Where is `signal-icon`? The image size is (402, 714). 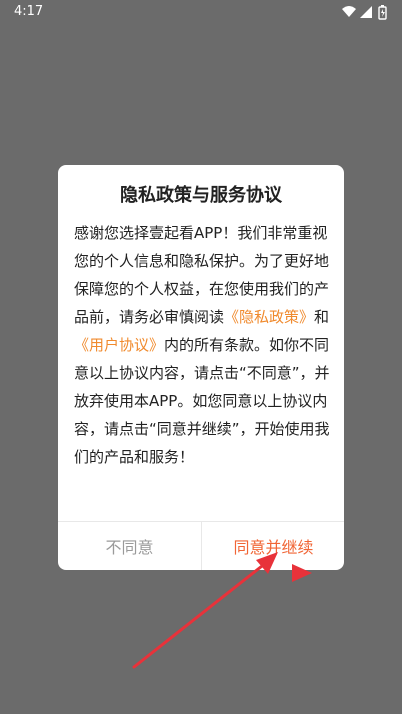
signal-icon is located at coordinates (366, 12).